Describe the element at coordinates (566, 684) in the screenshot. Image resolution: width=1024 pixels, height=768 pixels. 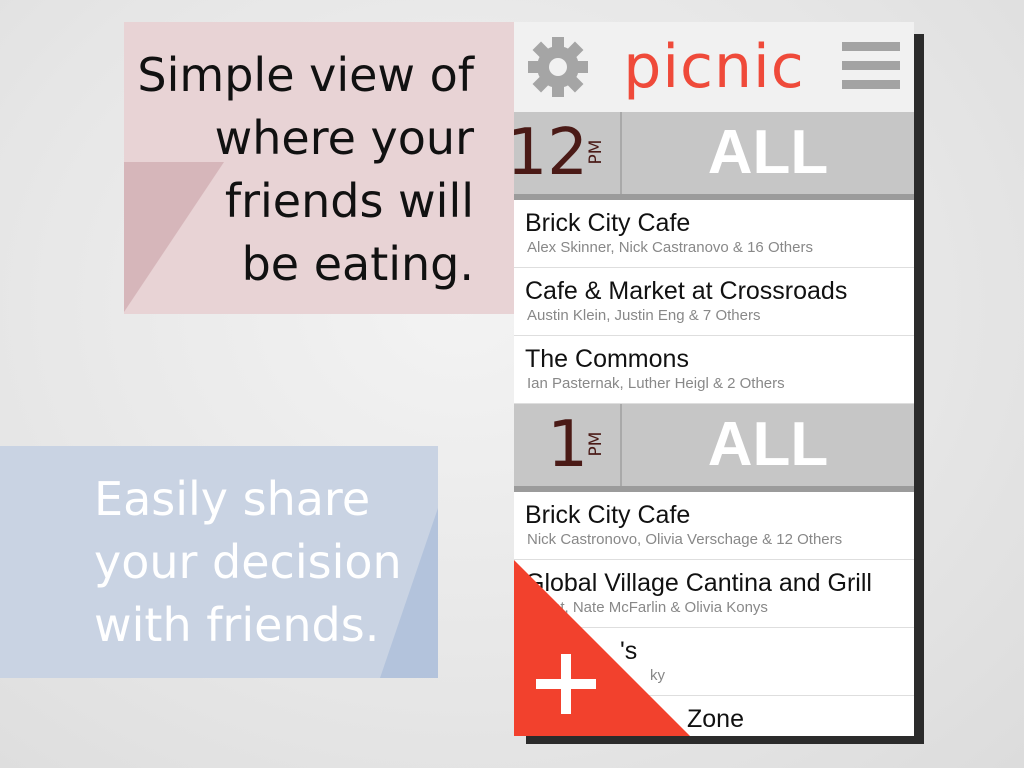
I see `plus-icon` at that location.